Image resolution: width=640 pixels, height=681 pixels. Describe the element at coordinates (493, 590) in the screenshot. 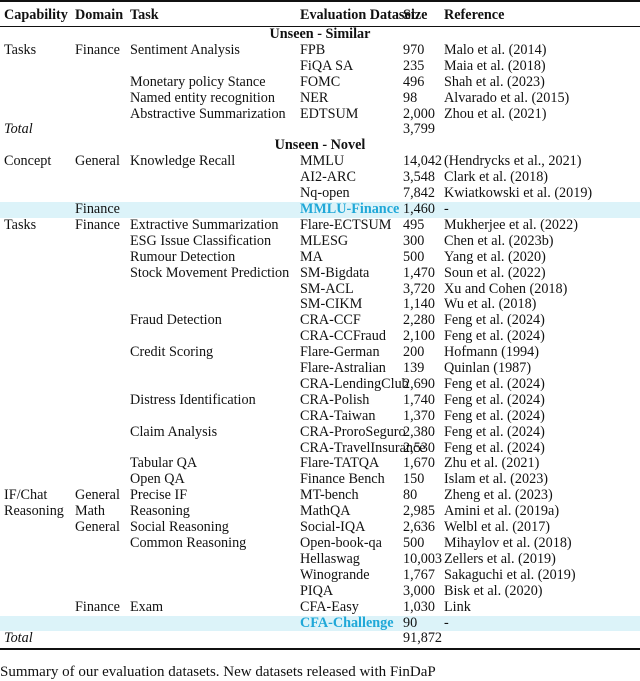

I see `cell-reference: Bisk et al. (2020)` at that location.